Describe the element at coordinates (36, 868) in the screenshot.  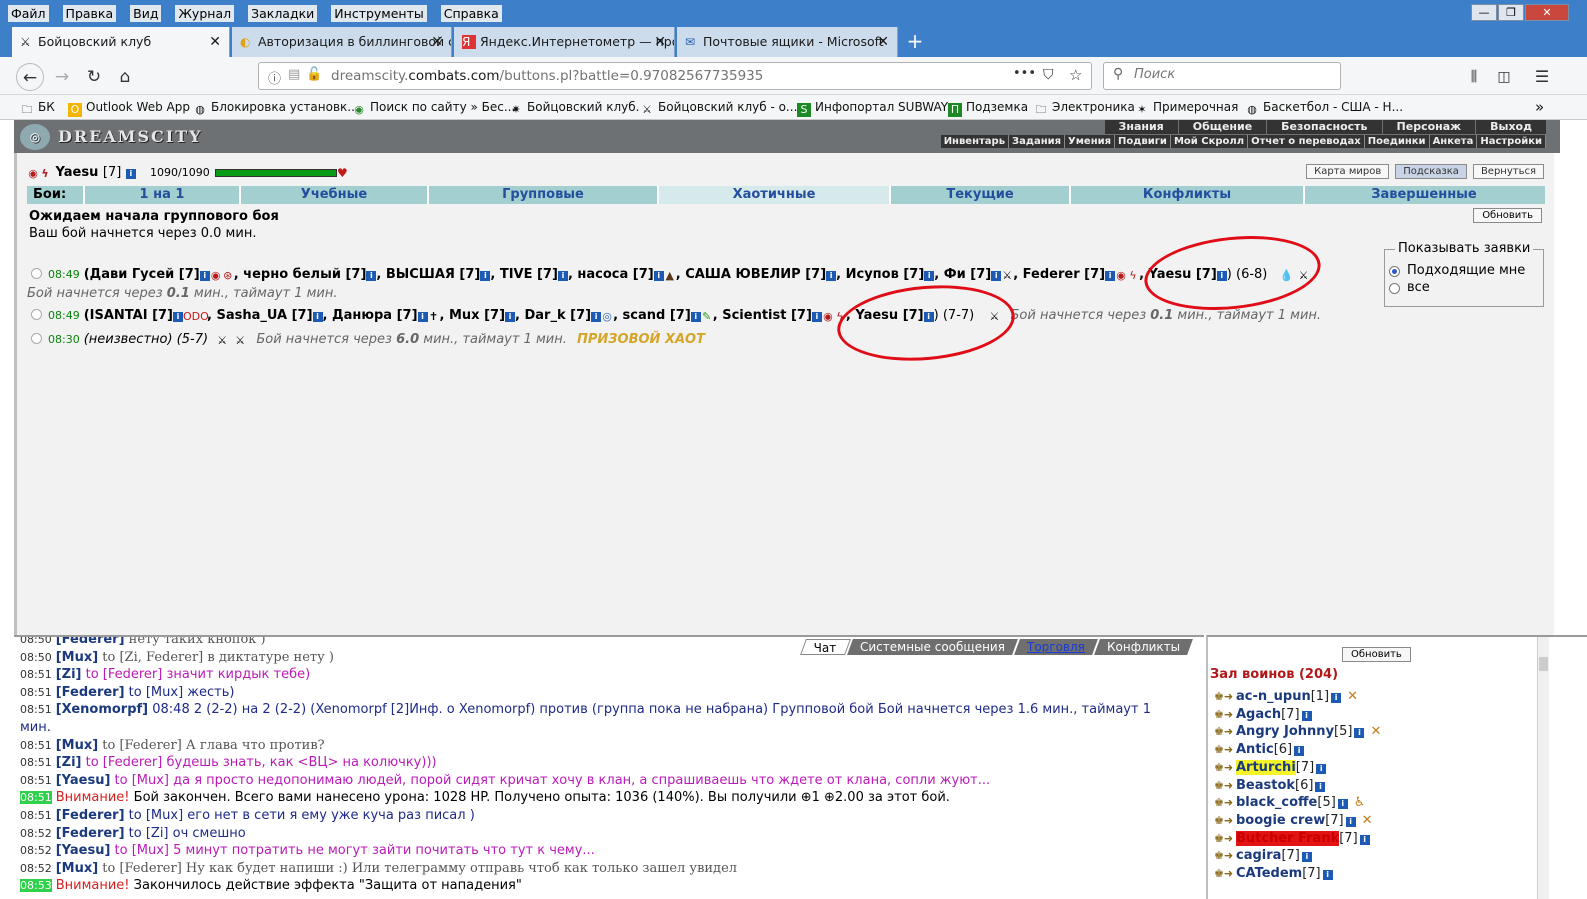
I see `chat-time: 08:52` at that location.